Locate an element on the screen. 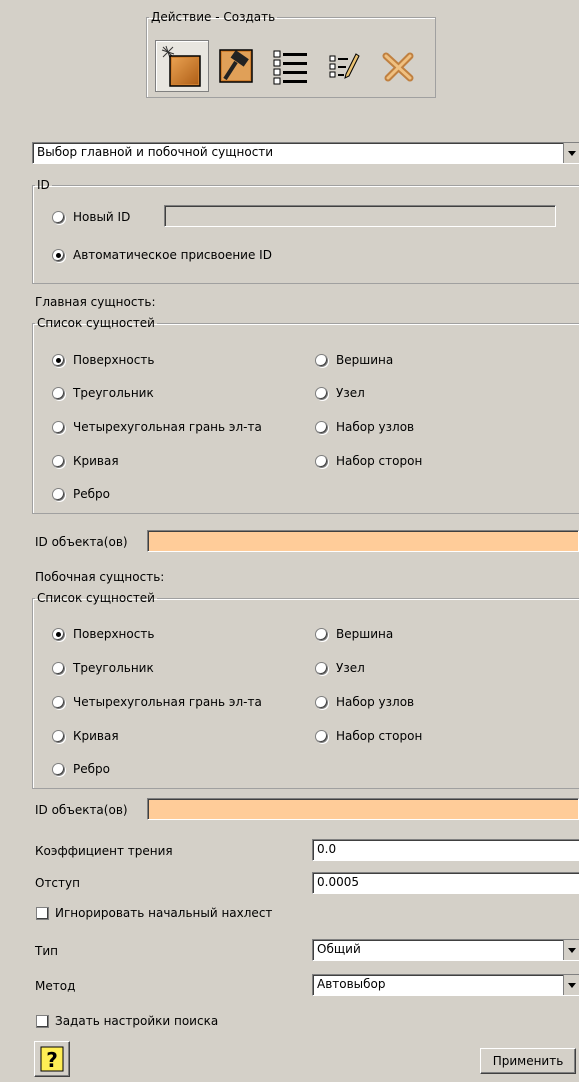 The image size is (579, 1082). sec-option-edge: Ребро is located at coordinates (81, 769).